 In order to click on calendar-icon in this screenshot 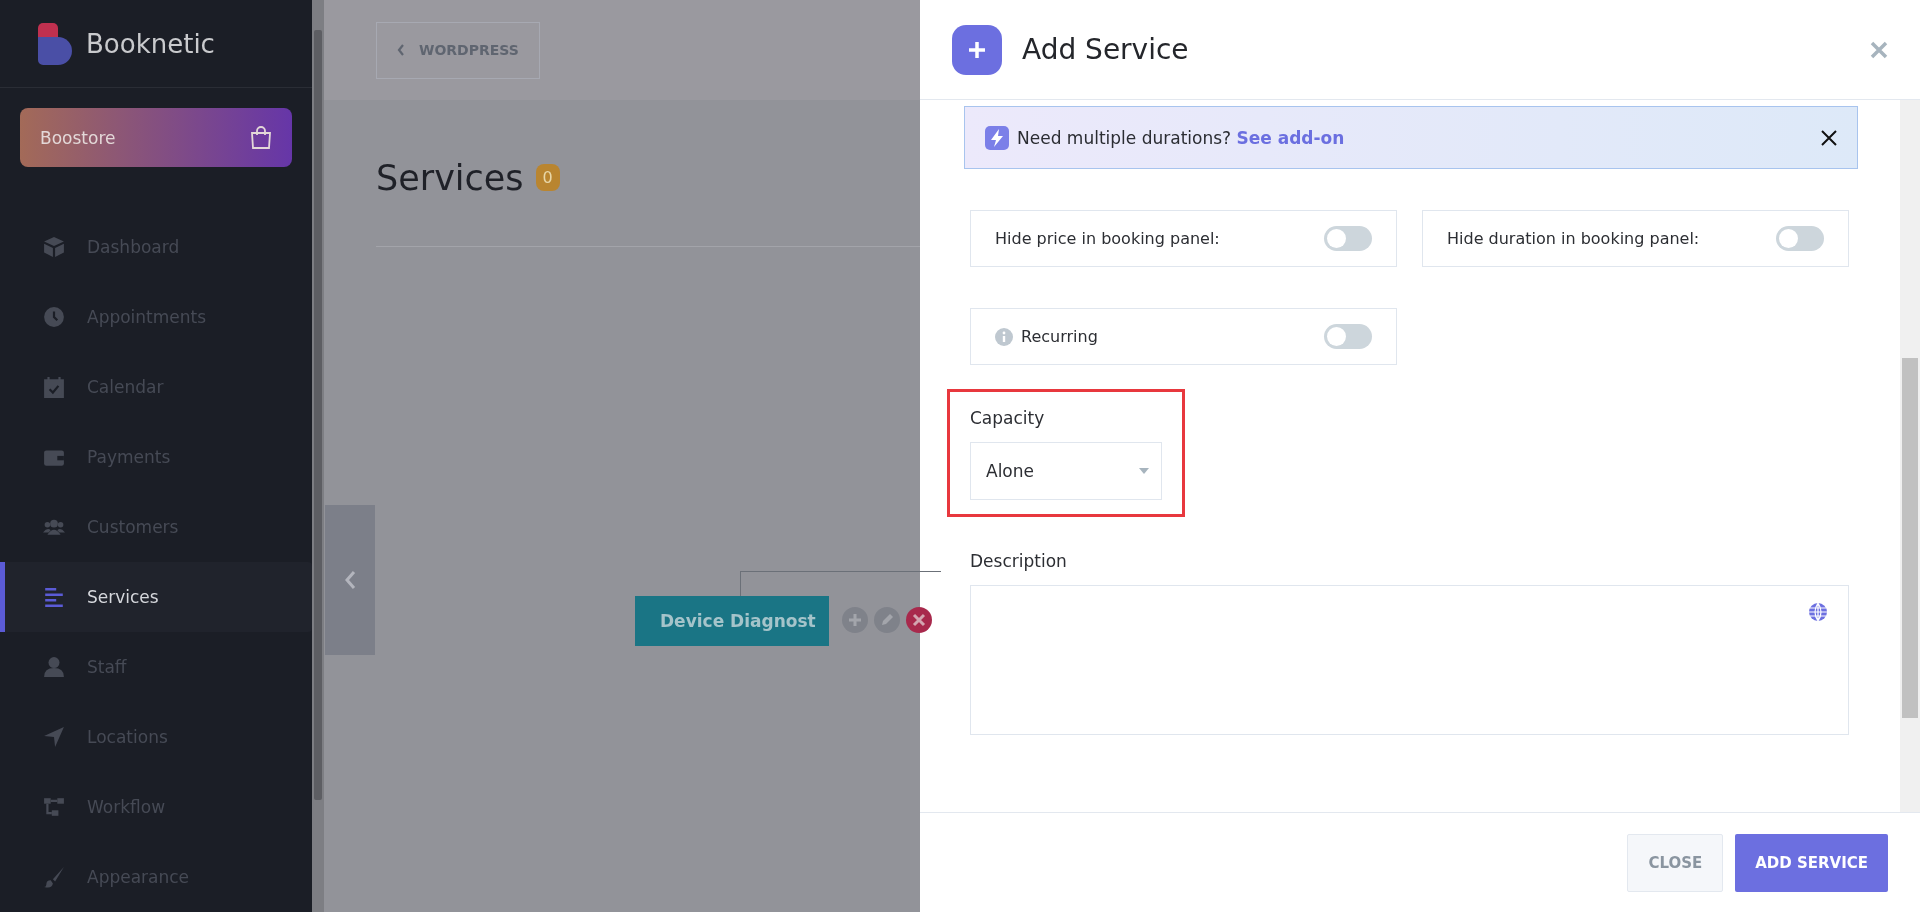, I will do `click(54, 387)`.